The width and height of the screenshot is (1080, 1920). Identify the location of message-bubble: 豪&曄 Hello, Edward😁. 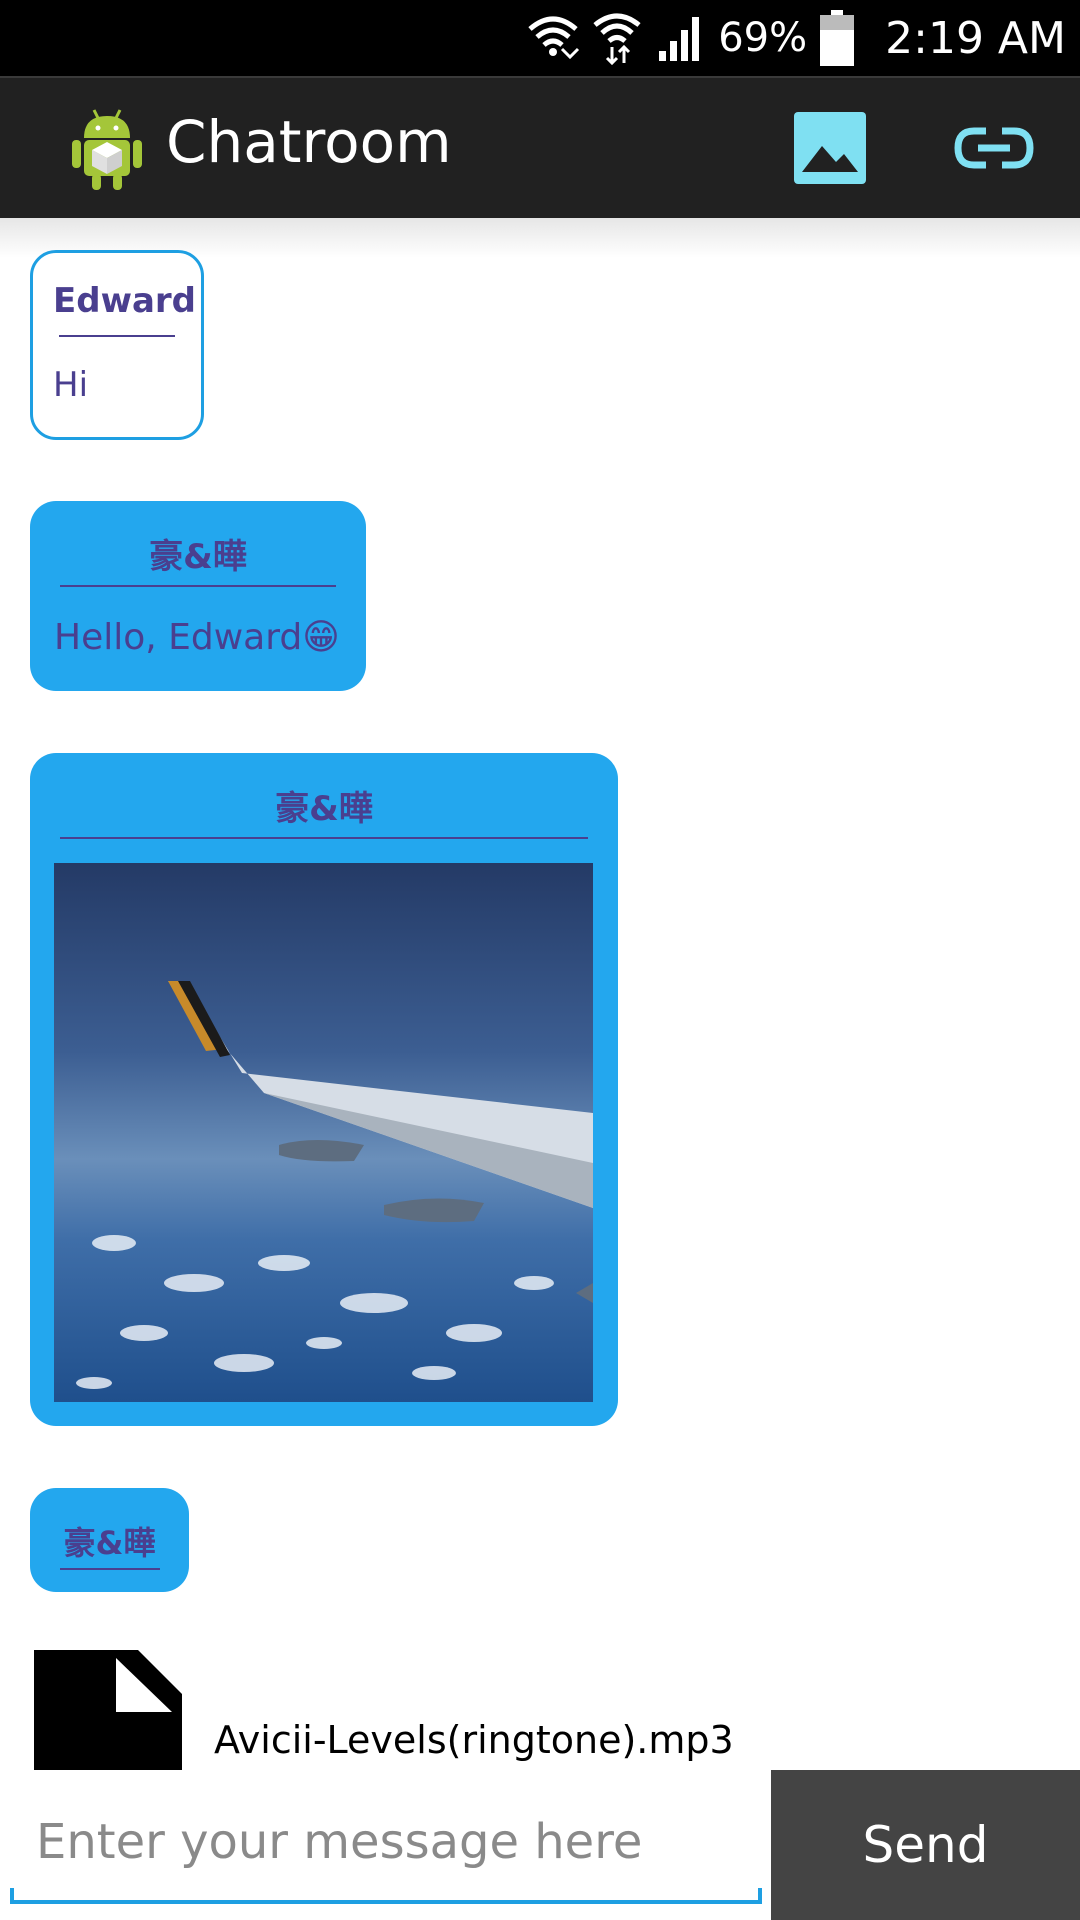
(198, 596).